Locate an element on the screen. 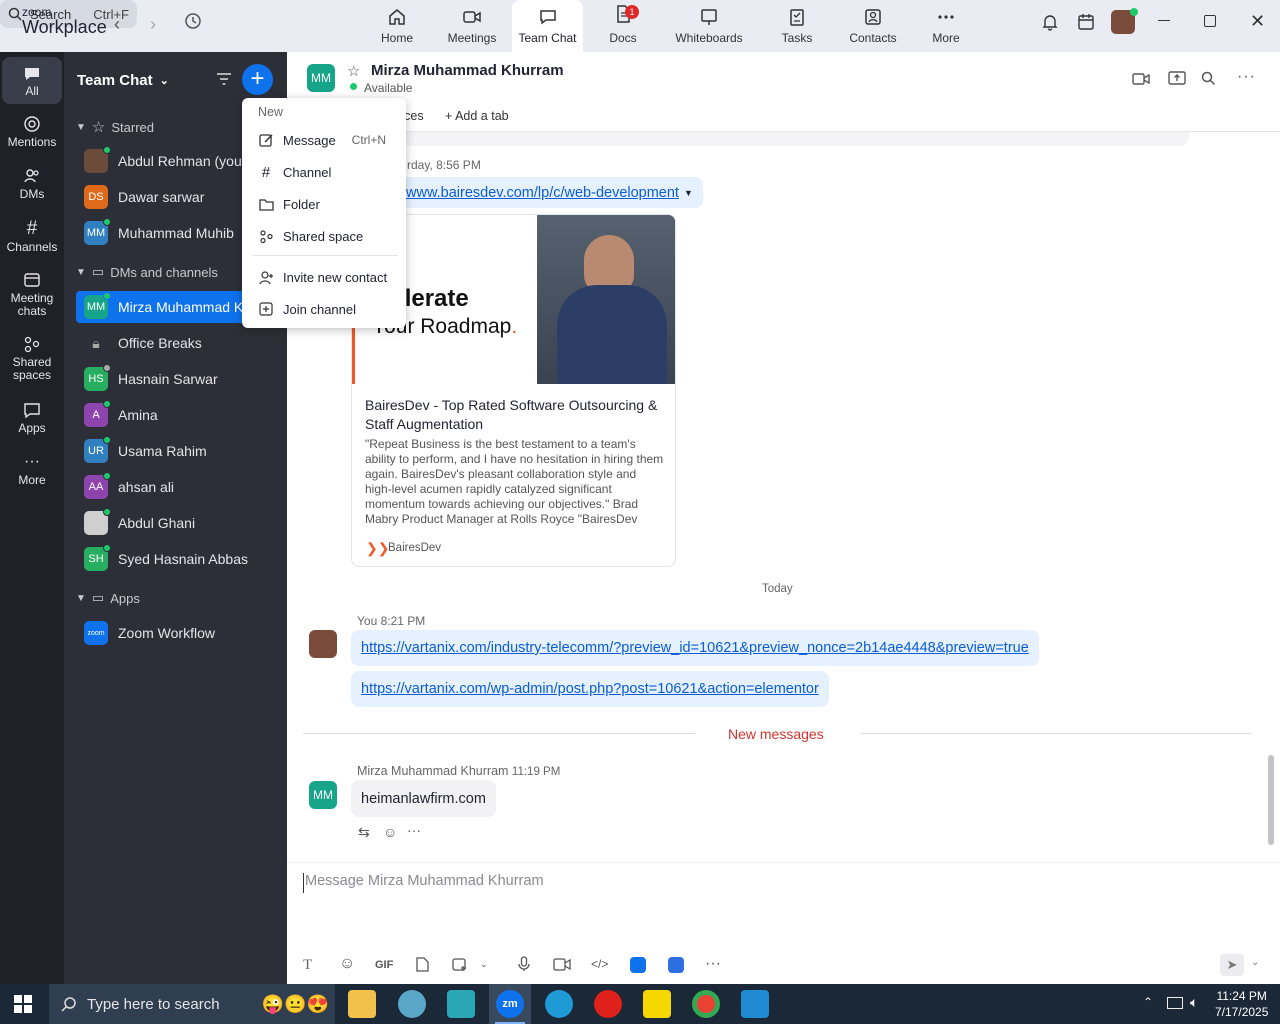 The image size is (1280, 1024). restore-icon is located at coordinates (1210, 21).